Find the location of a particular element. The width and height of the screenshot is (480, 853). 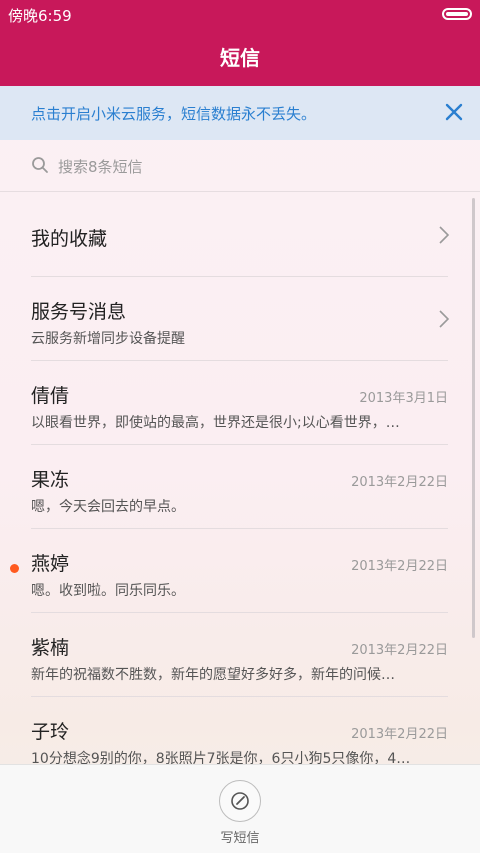

compose-button is located at coordinates (240, 801).